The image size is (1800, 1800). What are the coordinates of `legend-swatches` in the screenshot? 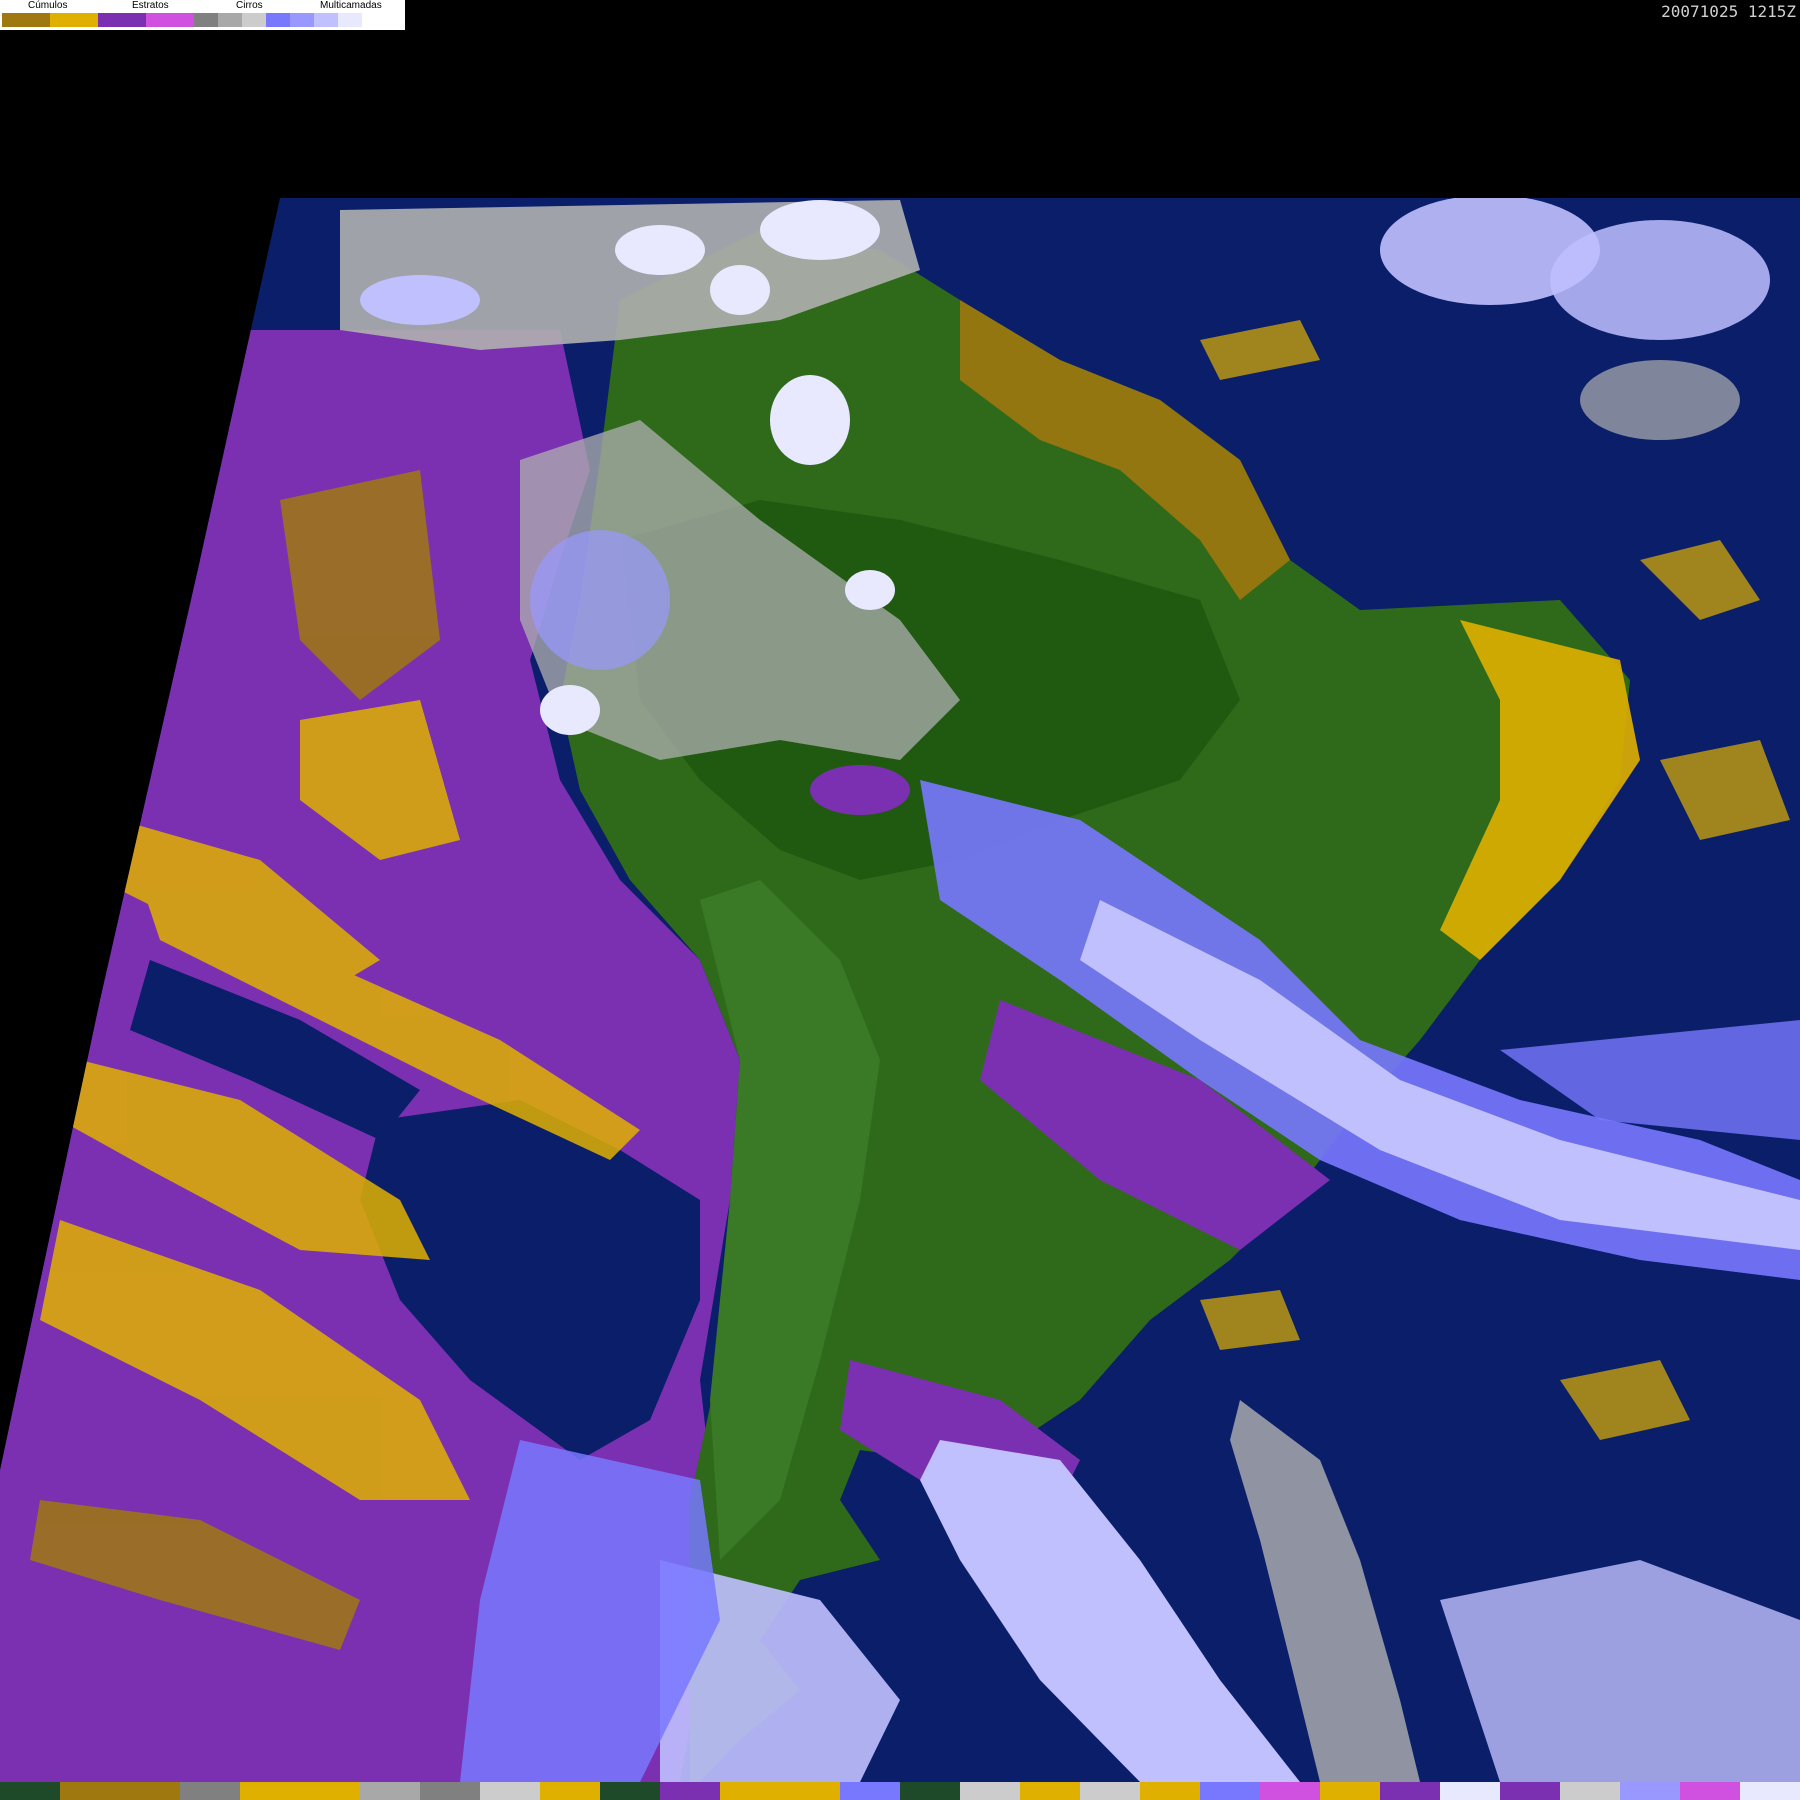 It's located at (182, 20).